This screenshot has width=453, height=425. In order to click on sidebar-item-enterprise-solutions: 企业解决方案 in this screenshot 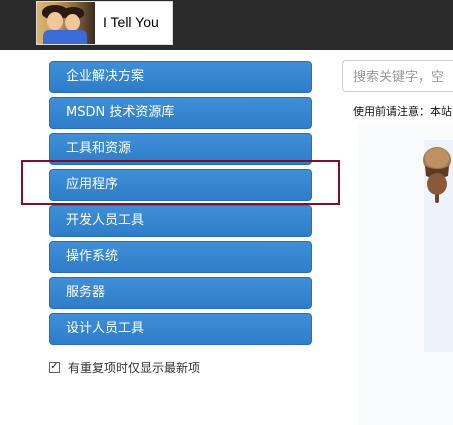, I will do `click(180, 77)`.